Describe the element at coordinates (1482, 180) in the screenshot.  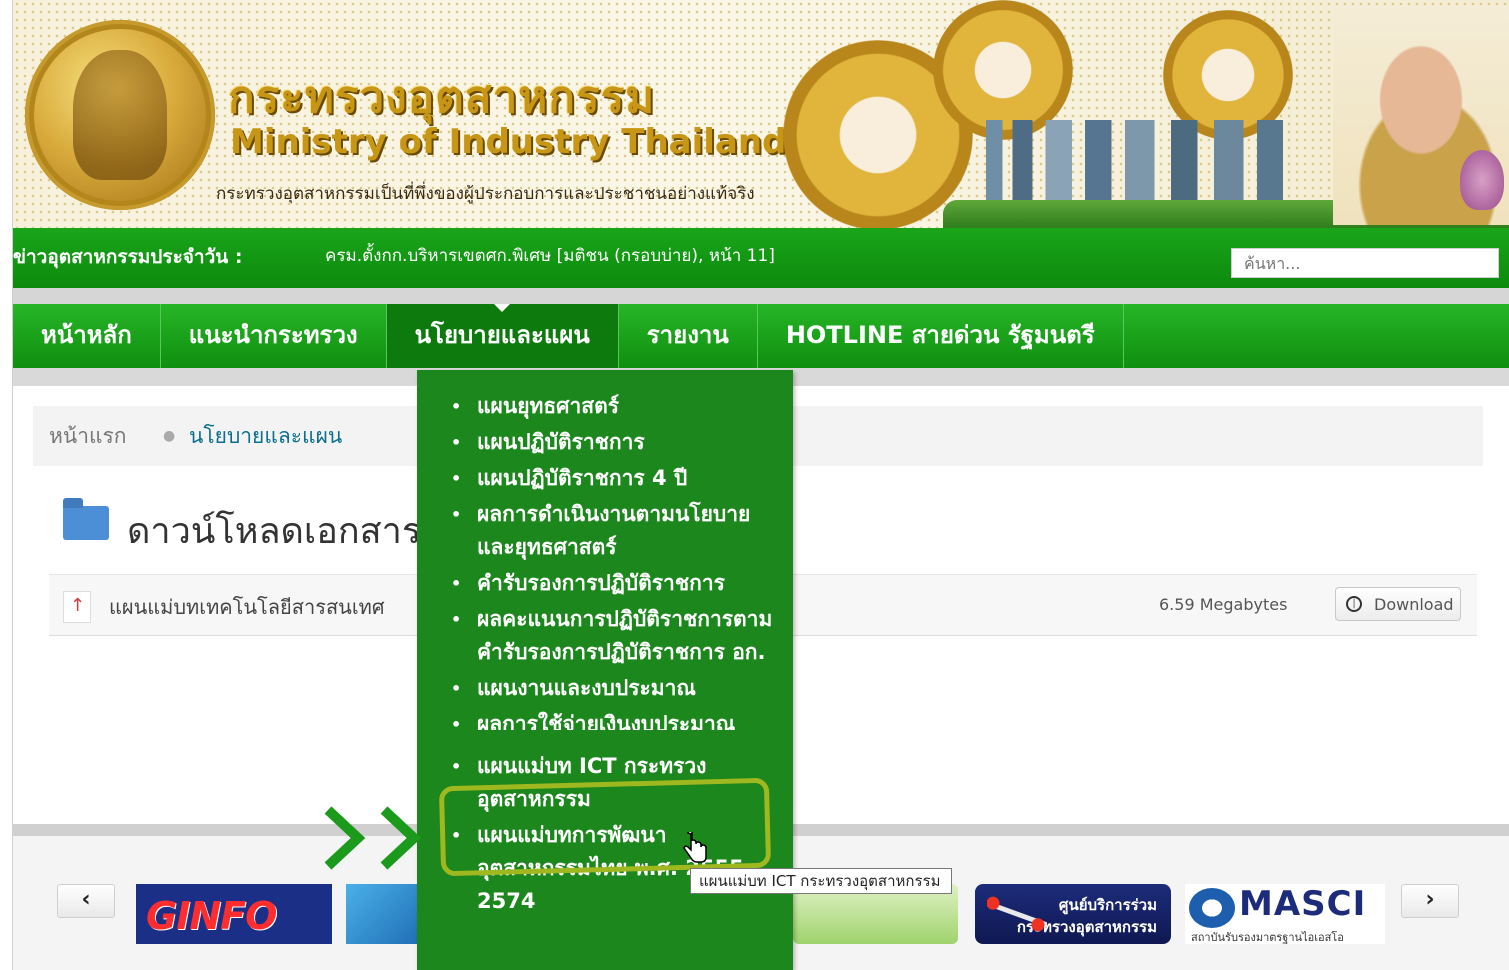
I see `royal-emblem-icon` at that location.